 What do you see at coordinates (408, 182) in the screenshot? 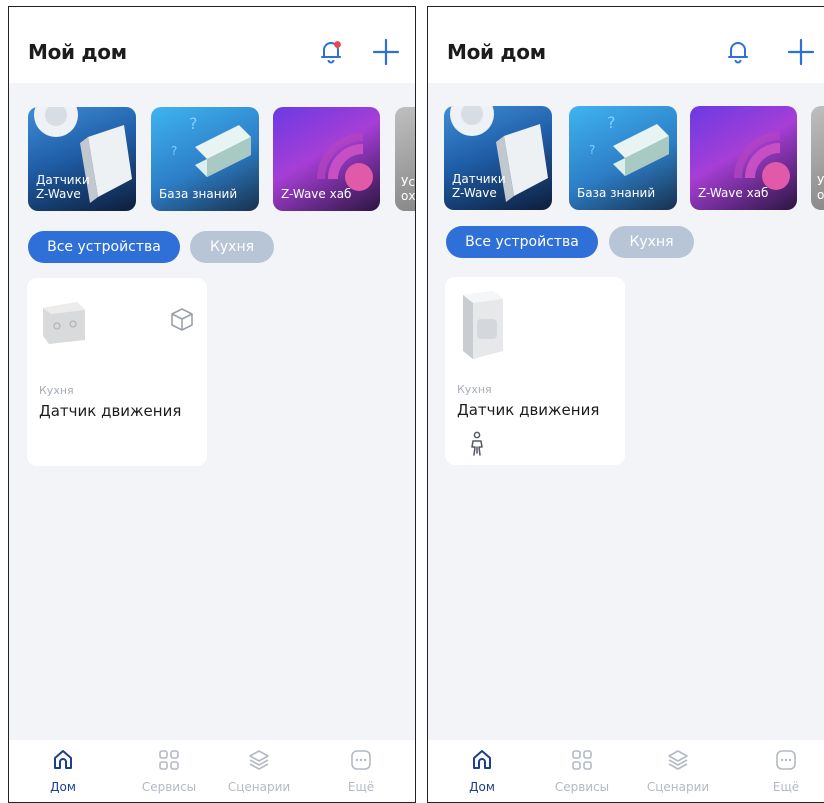
I see `story-caption-line: Ус` at bounding box center [408, 182].